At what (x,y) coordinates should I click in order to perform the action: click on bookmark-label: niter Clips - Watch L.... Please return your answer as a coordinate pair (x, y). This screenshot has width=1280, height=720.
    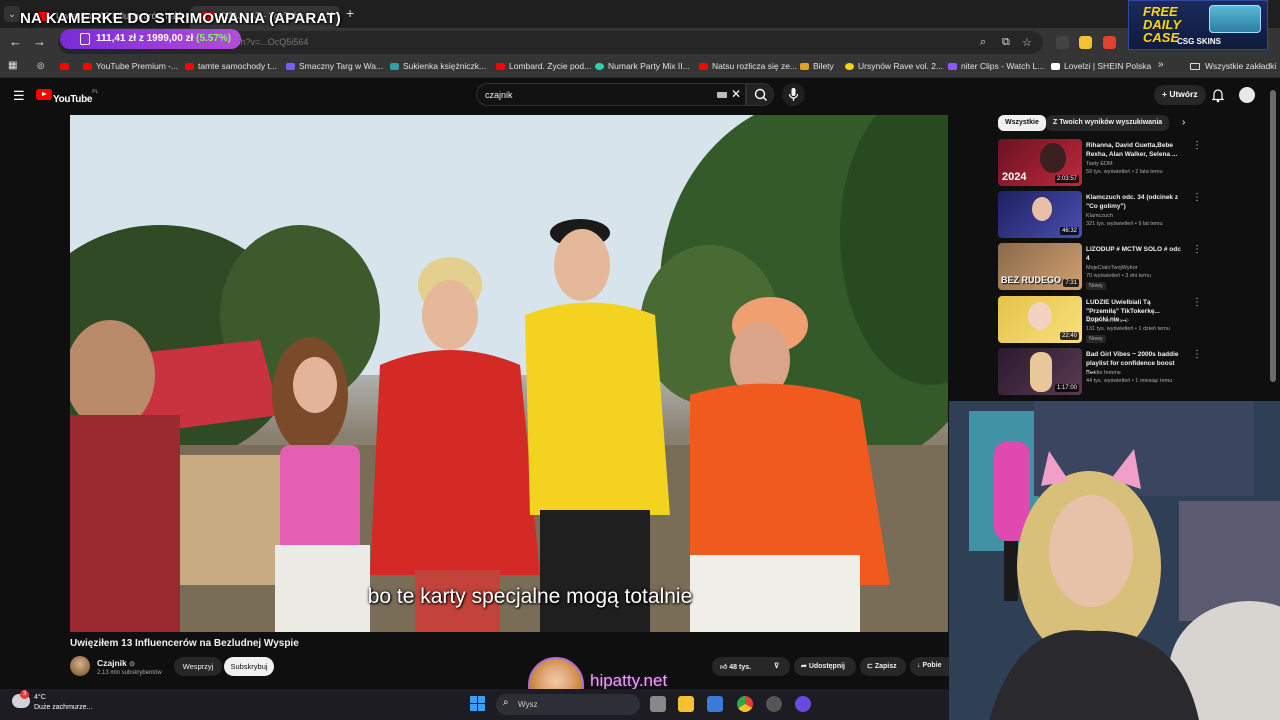
    Looking at the image, I should click on (1003, 66).